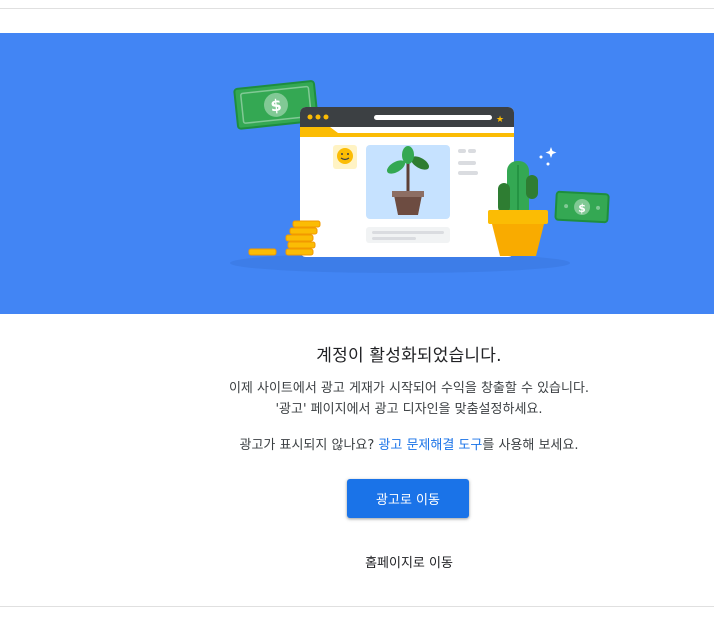 The height and width of the screenshot is (637, 714). What do you see at coordinates (548, 156) in the screenshot?
I see `sparkle-icon` at bounding box center [548, 156].